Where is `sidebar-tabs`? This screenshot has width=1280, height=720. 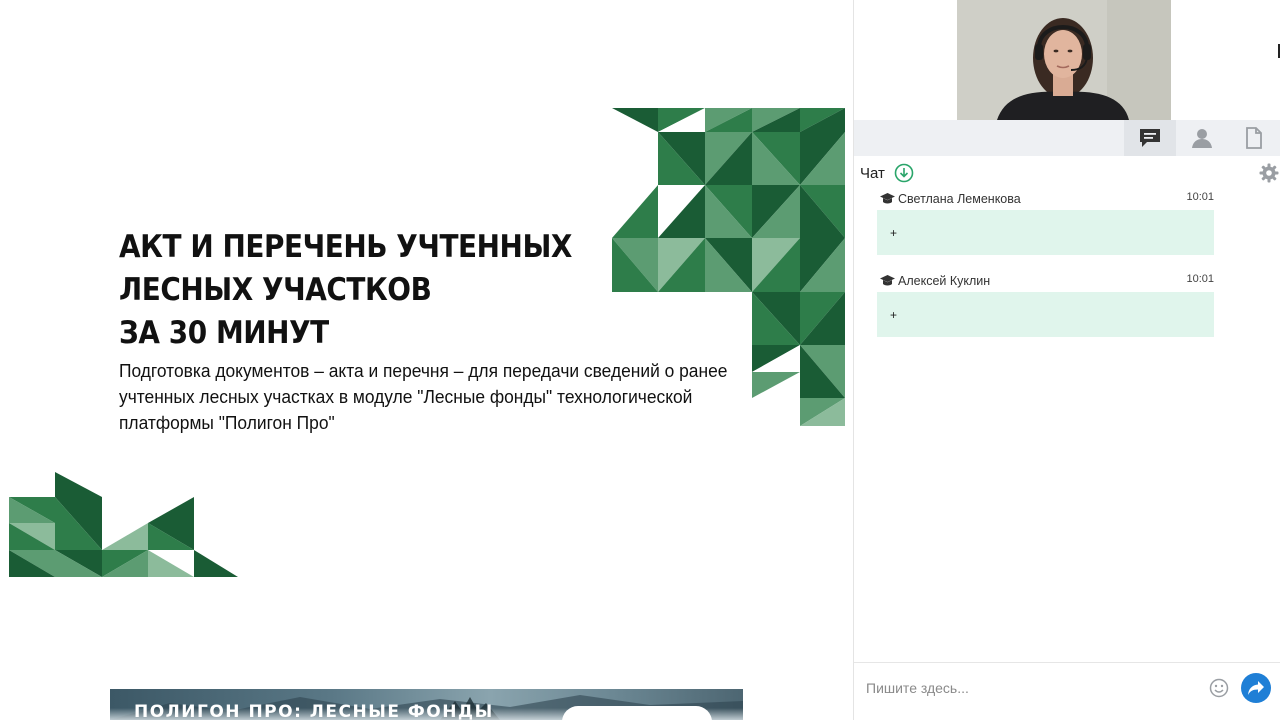 sidebar-tabs is located at coordinates (1067, 138).